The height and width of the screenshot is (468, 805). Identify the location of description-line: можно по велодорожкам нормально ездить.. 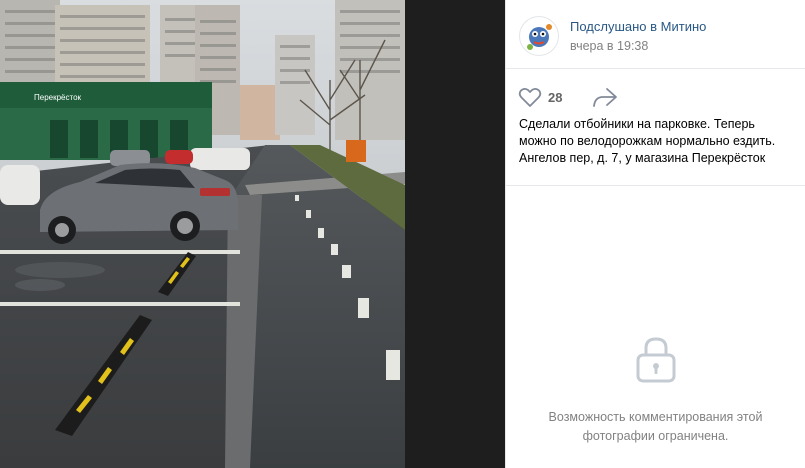
(647, 141).